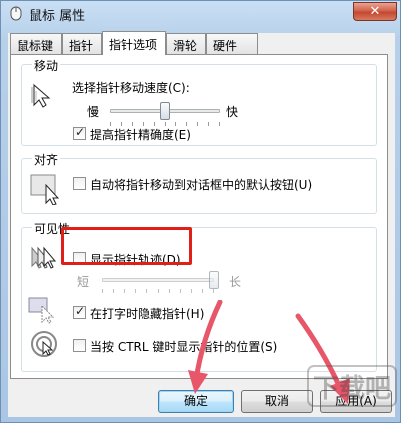 The height and width of the screenshot is (423, 401). Describe the element at coordinates (201, 14) in the screenshot. I see `title-bar: 鼠标 属性 ✕` at that location.